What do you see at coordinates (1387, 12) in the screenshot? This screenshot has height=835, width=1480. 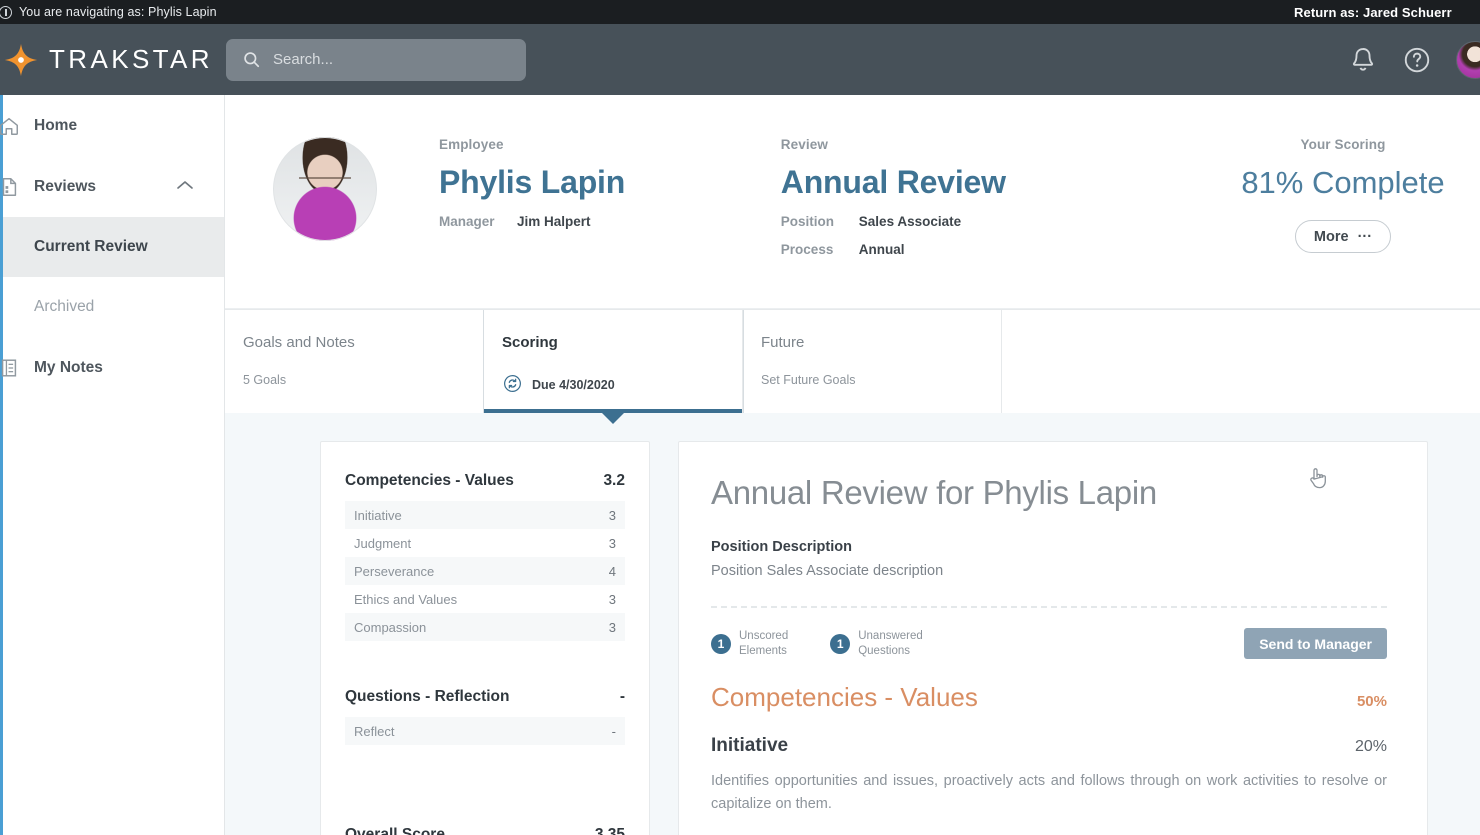 I see `return-as-link: Return as: Jared Schuerr` at bounding box center [1387, 12].